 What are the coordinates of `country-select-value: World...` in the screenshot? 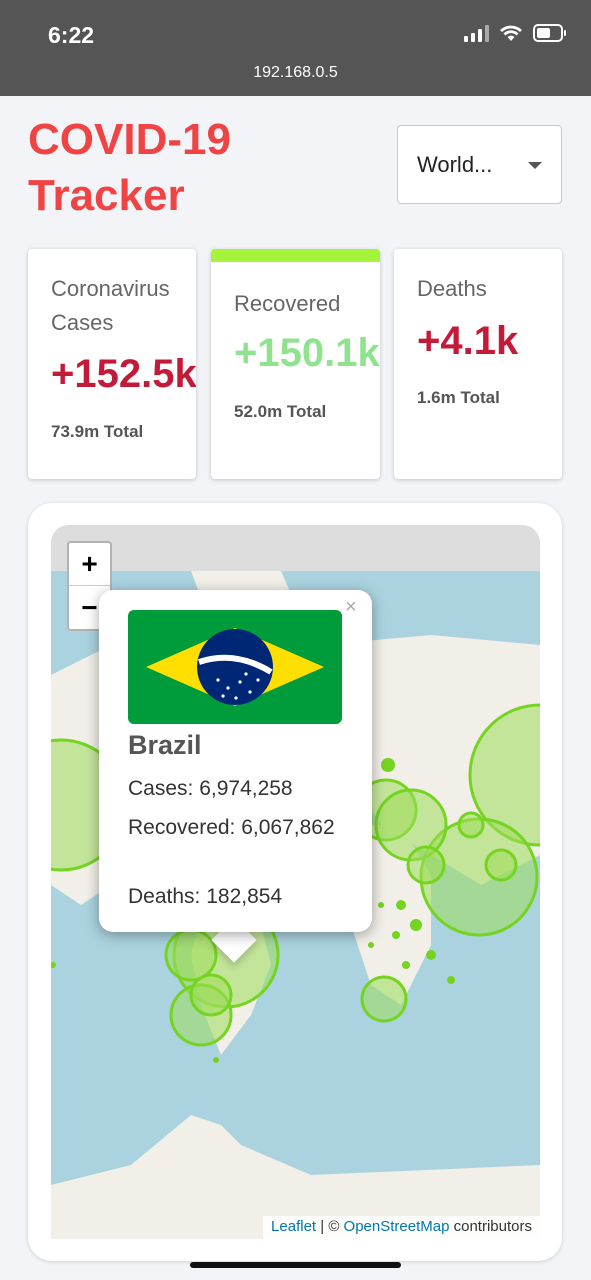 It's located at (455, 164).